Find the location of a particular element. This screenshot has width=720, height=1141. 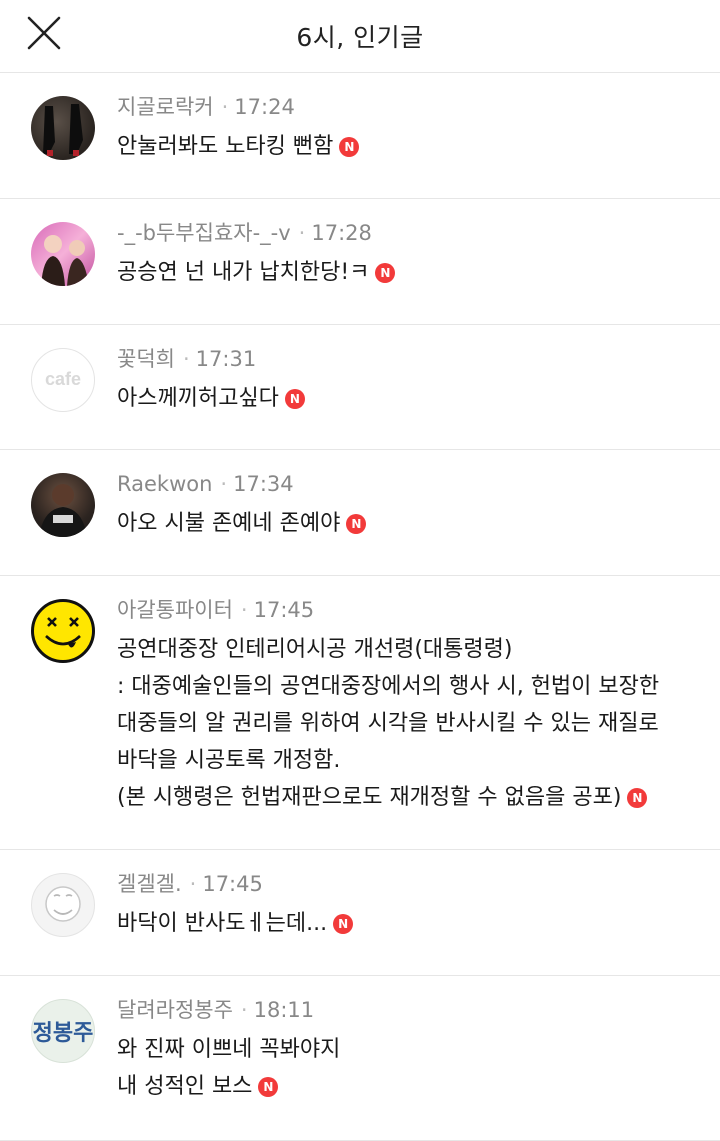

page-title: 6시, 인기글 is located at coordinates (360, 37).